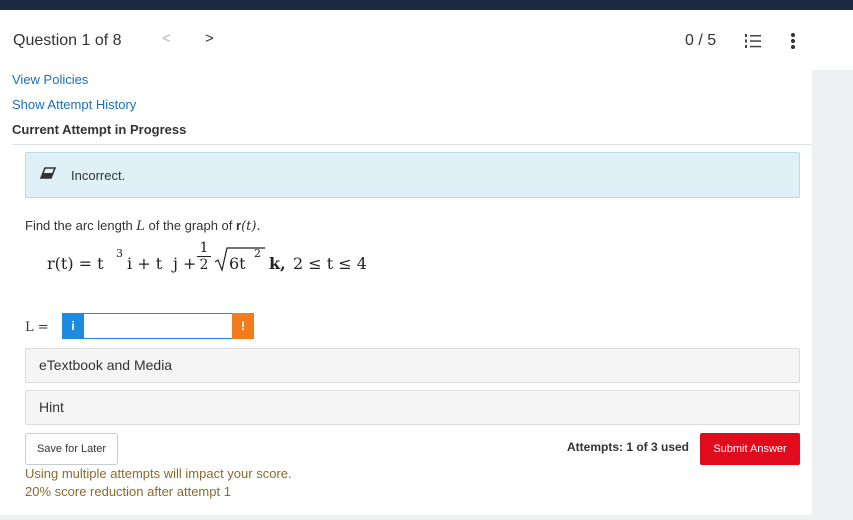 This screenshot has width=853, height=520. Describe the element at coordinates (81, 225) in the screenshot. I see `prompt-text-start: Find the arc length` at that location.